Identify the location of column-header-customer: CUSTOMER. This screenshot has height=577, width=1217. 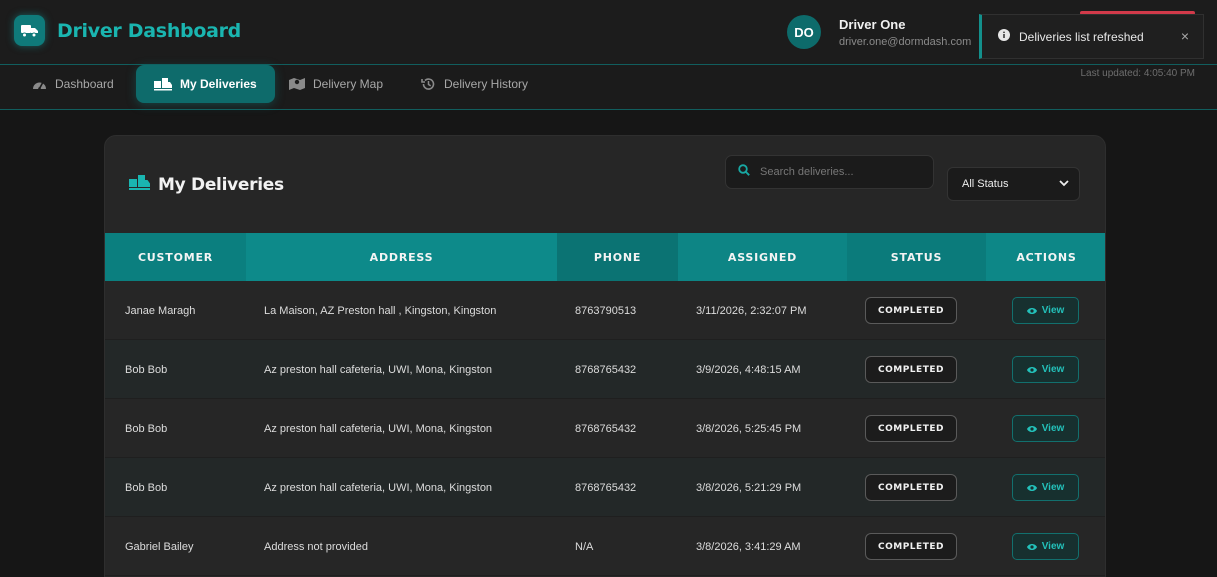
(175, 257).